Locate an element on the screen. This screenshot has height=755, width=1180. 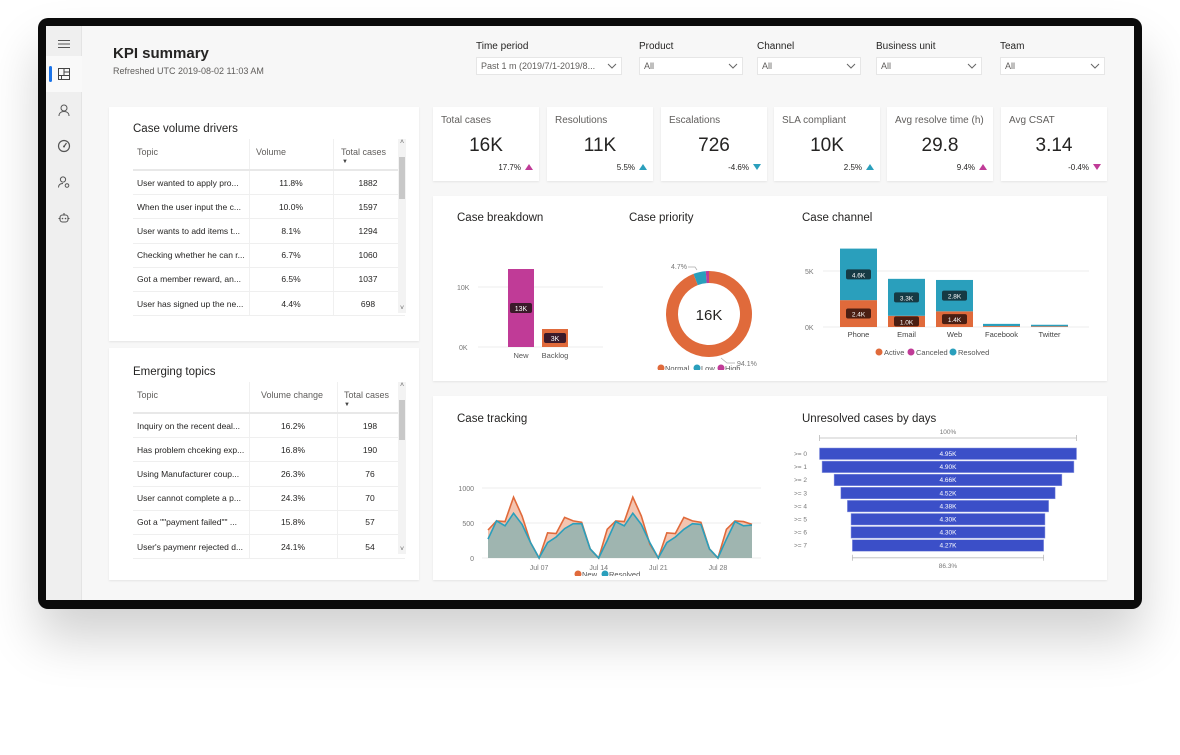
cell-volume: 4.4% is located at coordinates (291, 303).